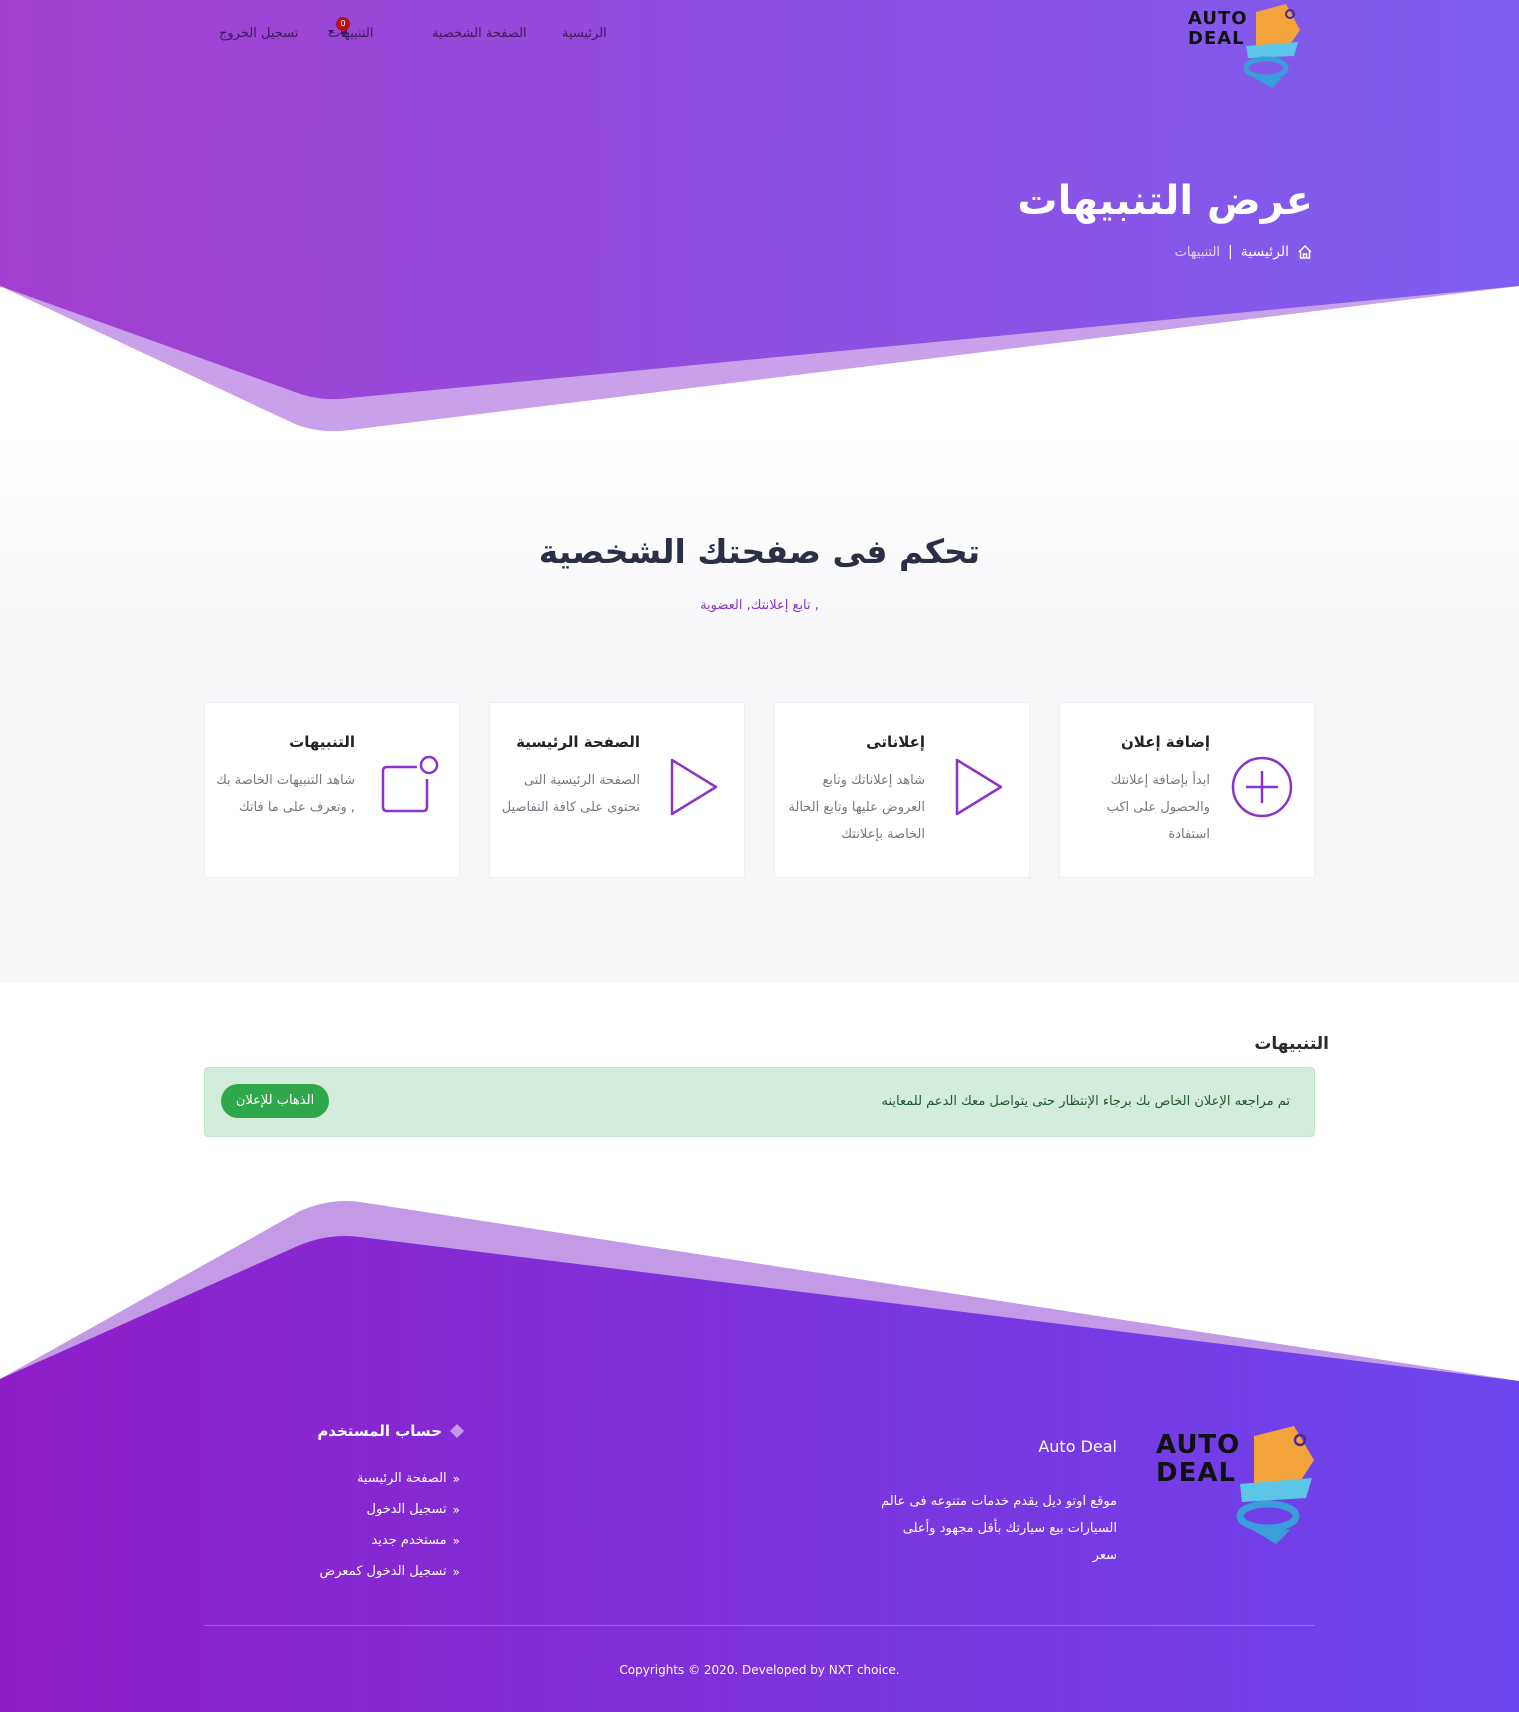 The height and width of the screenshot is (1712, 1519). Describe the element at coordinates (331, 32) in the screenshot. I see `dropdown-caret-icon` at that location.